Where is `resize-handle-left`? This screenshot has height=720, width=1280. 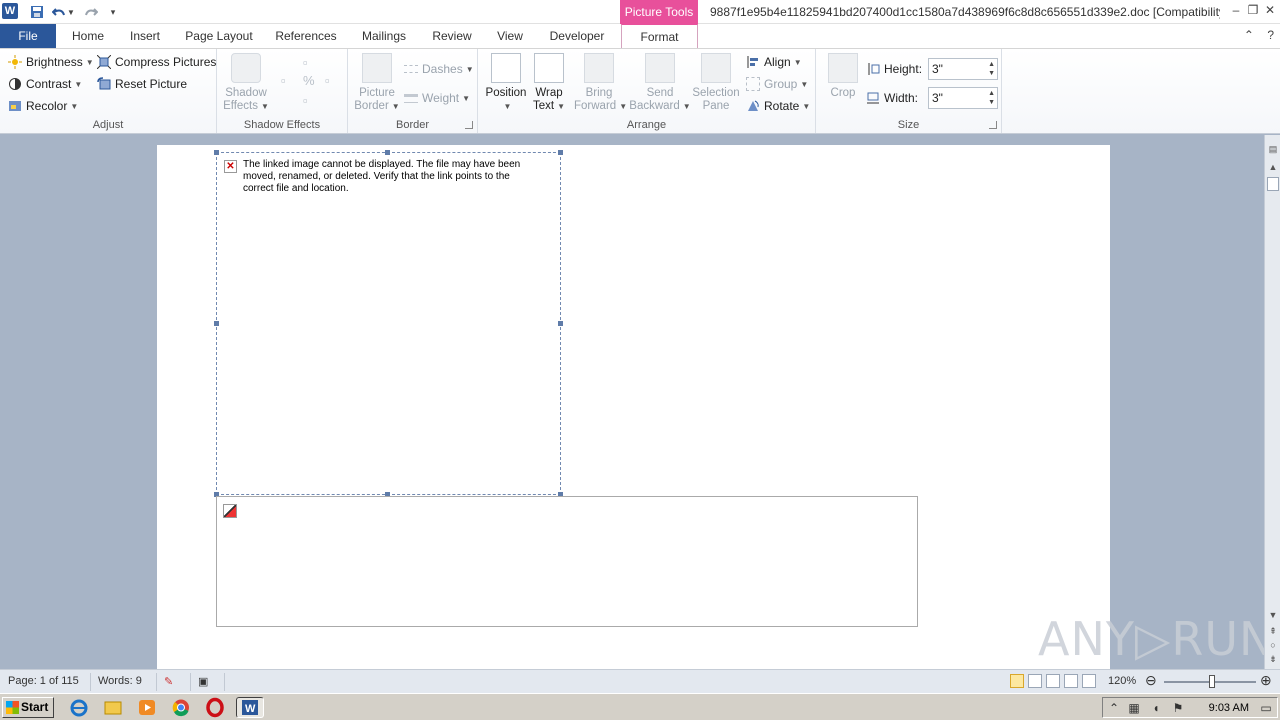
resize-handle-left is located at coordinates (216, 323).